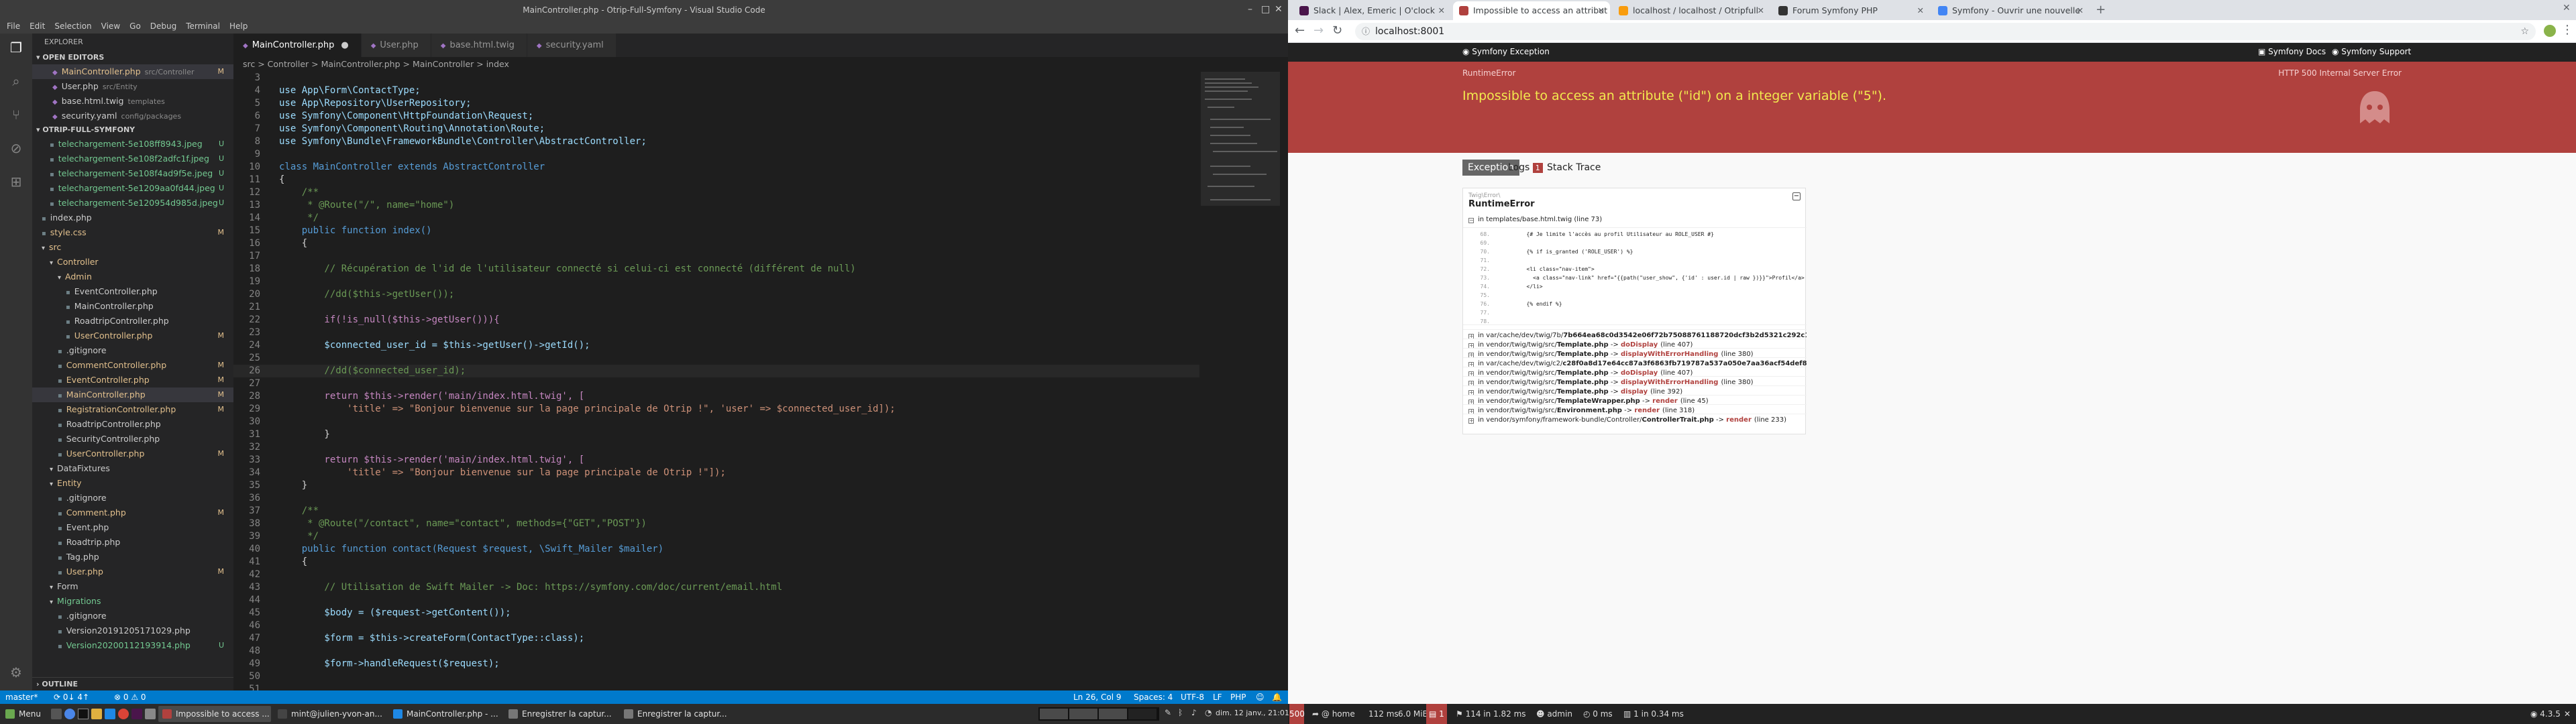  Describe the element at coordinates (132, 586) in the screenshot. I see `folder-item: ▾ Form` at that location.